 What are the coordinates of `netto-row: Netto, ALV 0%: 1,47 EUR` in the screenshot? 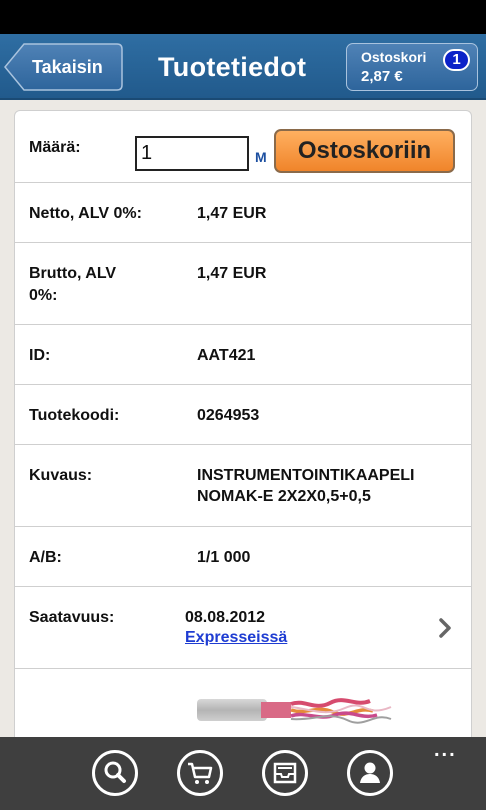 It's located at (243, 213).